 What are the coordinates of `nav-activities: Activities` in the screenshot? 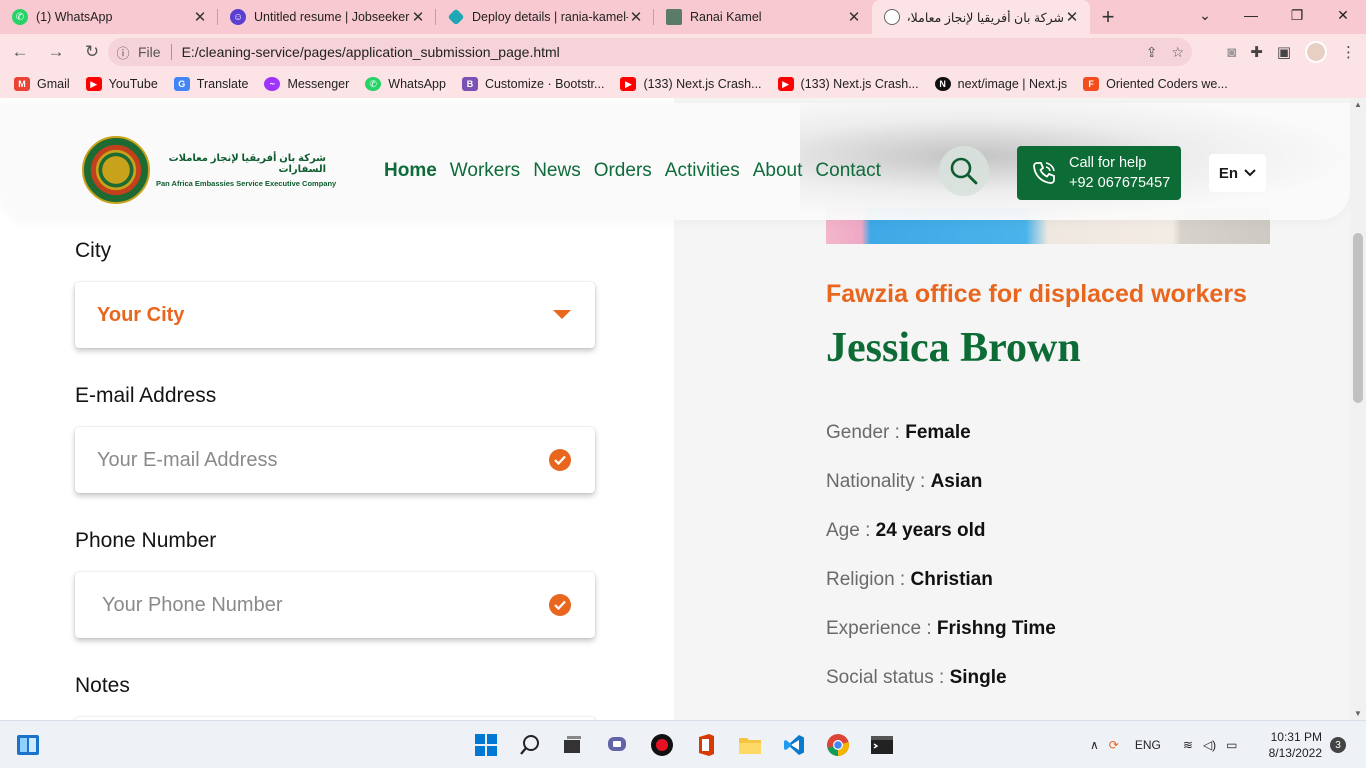 It's located at (702, 171).